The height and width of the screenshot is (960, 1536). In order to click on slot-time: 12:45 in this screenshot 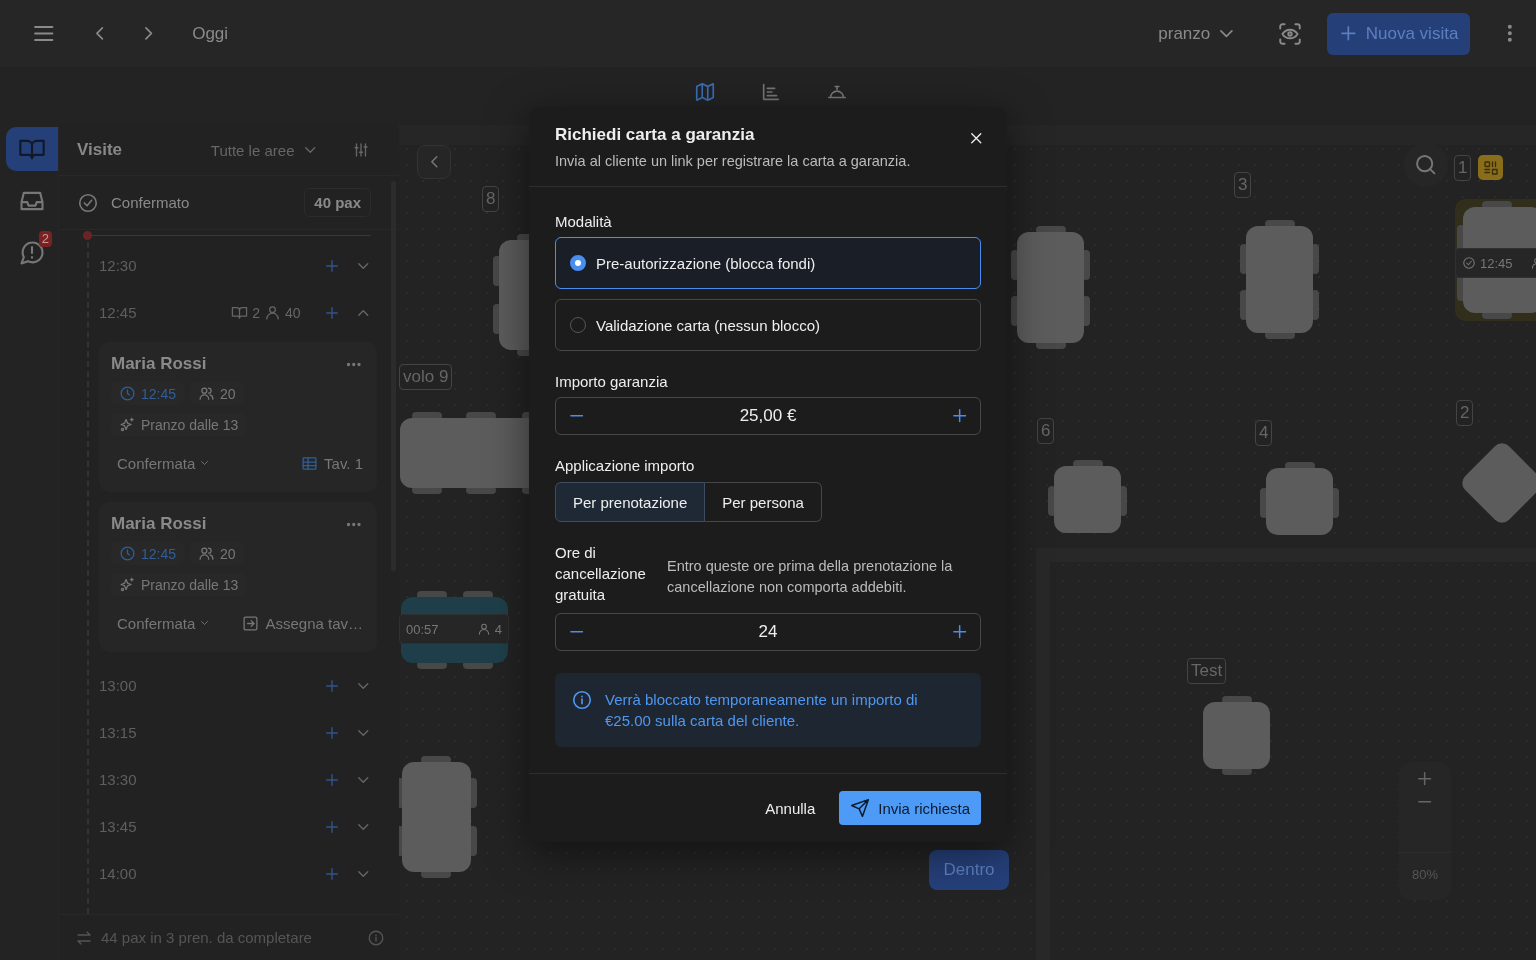, I will do `click(118, 312)`.